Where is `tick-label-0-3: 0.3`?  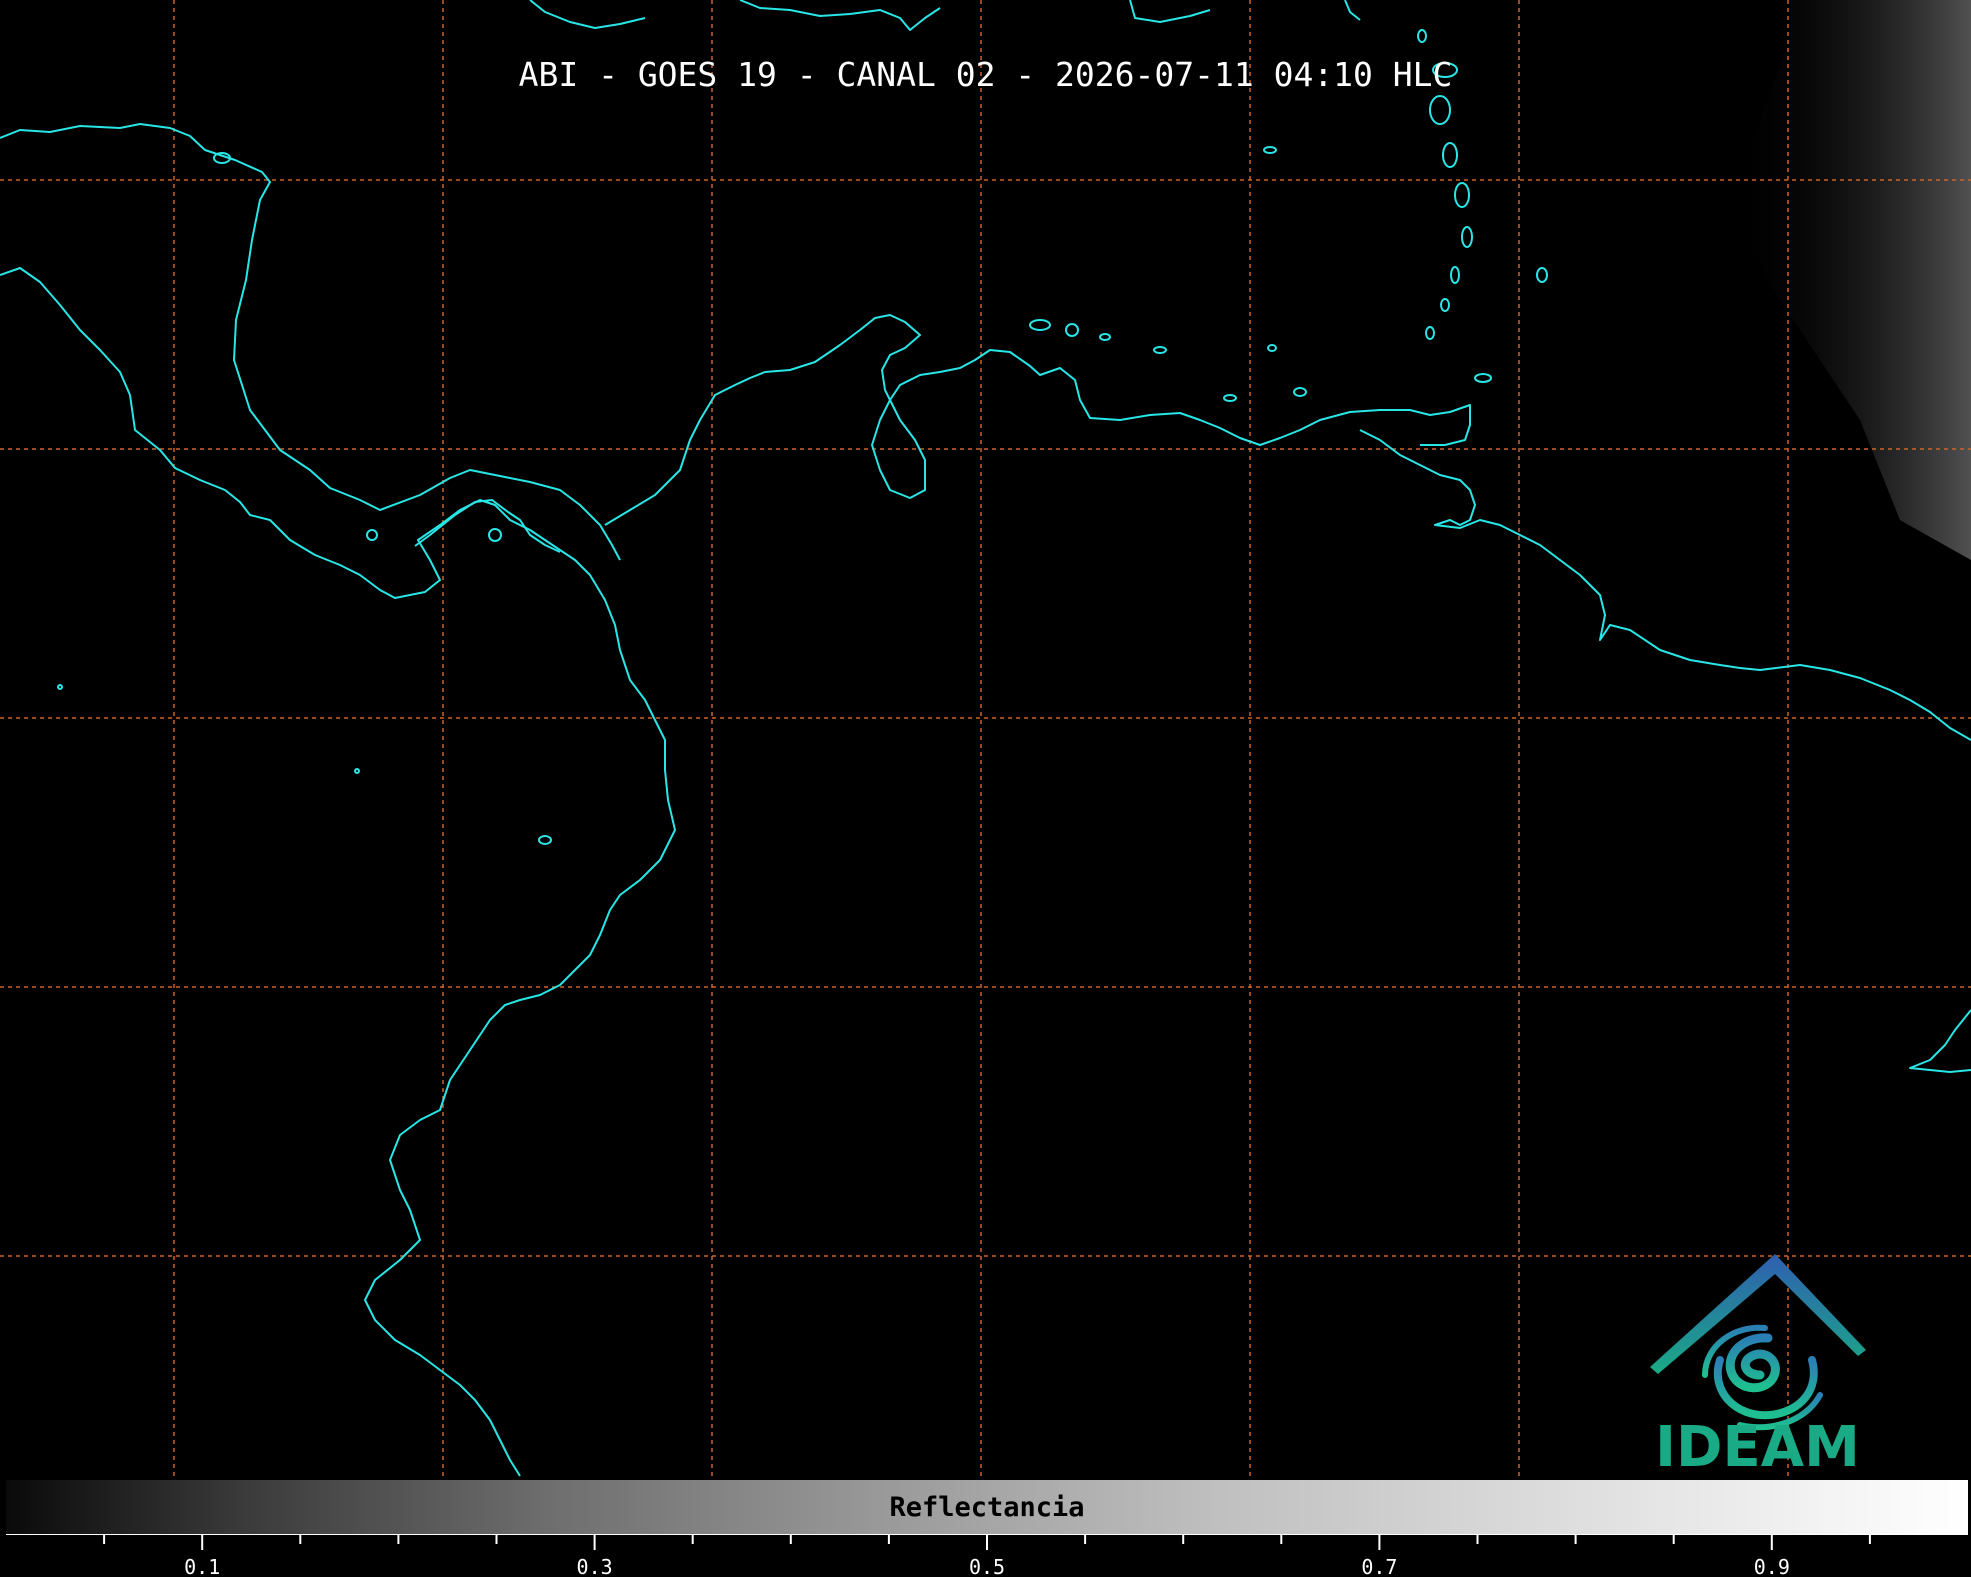 tick-label-0-3: 0.3 is located at coordinates (594, 1566).